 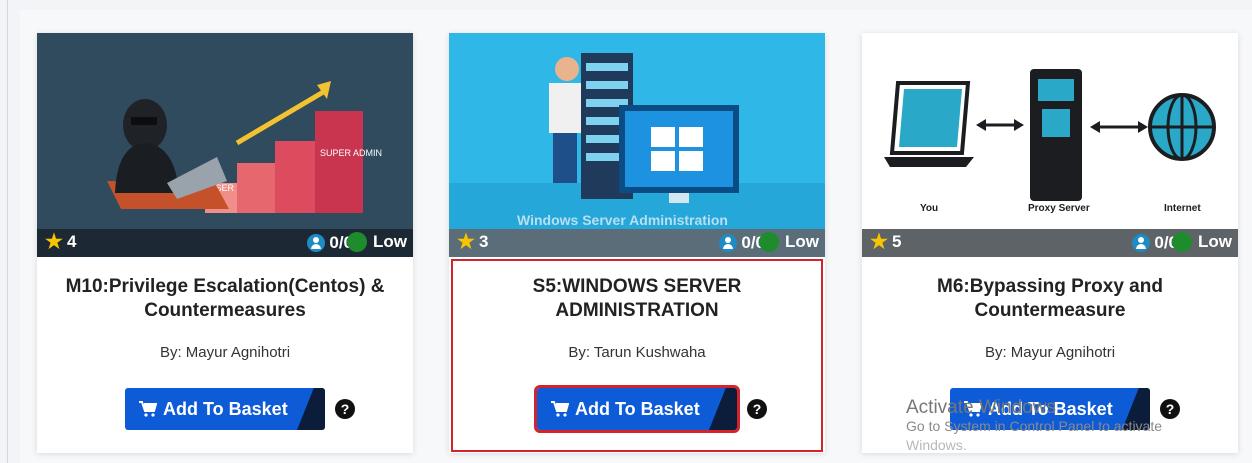 I want to click on course-thumbnail: You Proxy Server Internet, so click(x=1050, y=131).